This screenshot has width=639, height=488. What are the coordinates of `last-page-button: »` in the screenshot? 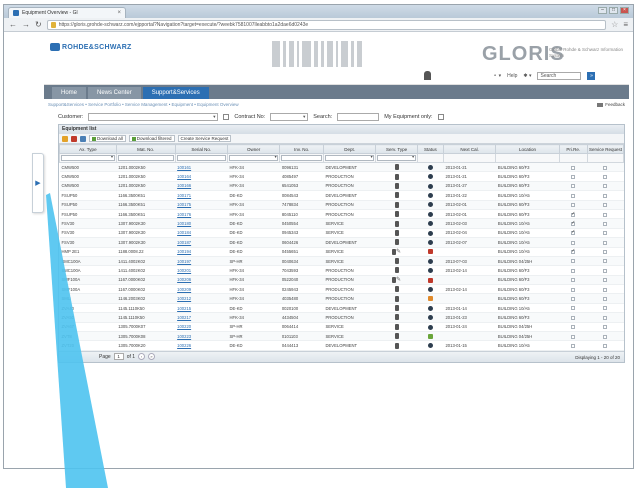 It's located at (152, 357).